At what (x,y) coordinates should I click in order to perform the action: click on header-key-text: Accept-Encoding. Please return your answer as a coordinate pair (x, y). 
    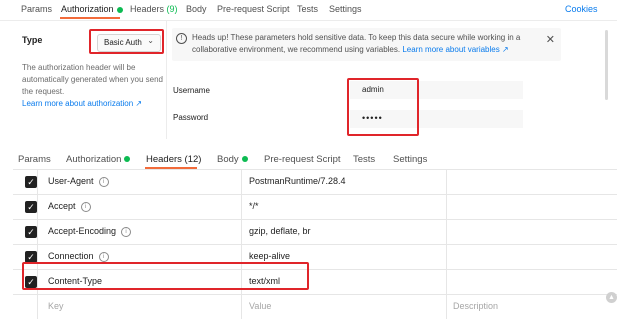
    Looking at the image, I should click on (82, 231).